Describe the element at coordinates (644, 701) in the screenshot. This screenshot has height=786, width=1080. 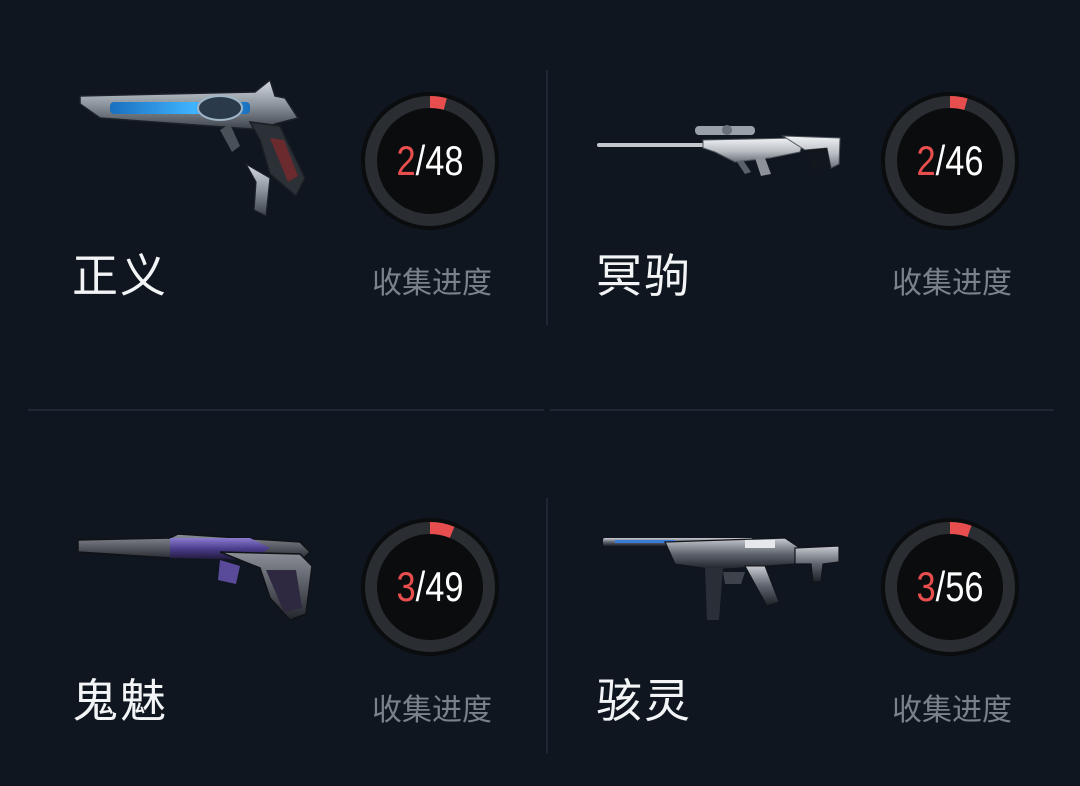
I see `weapon-name: 骇灵` at that location.